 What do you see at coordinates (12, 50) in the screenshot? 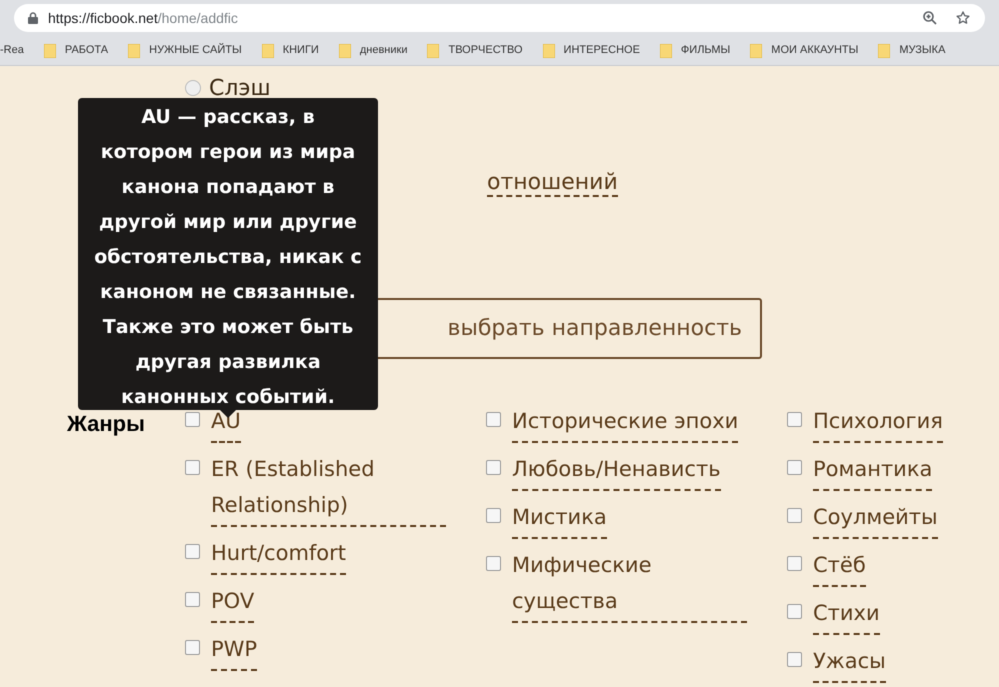
I see `bookmark: -Rea` at bounding box center [12, 50].